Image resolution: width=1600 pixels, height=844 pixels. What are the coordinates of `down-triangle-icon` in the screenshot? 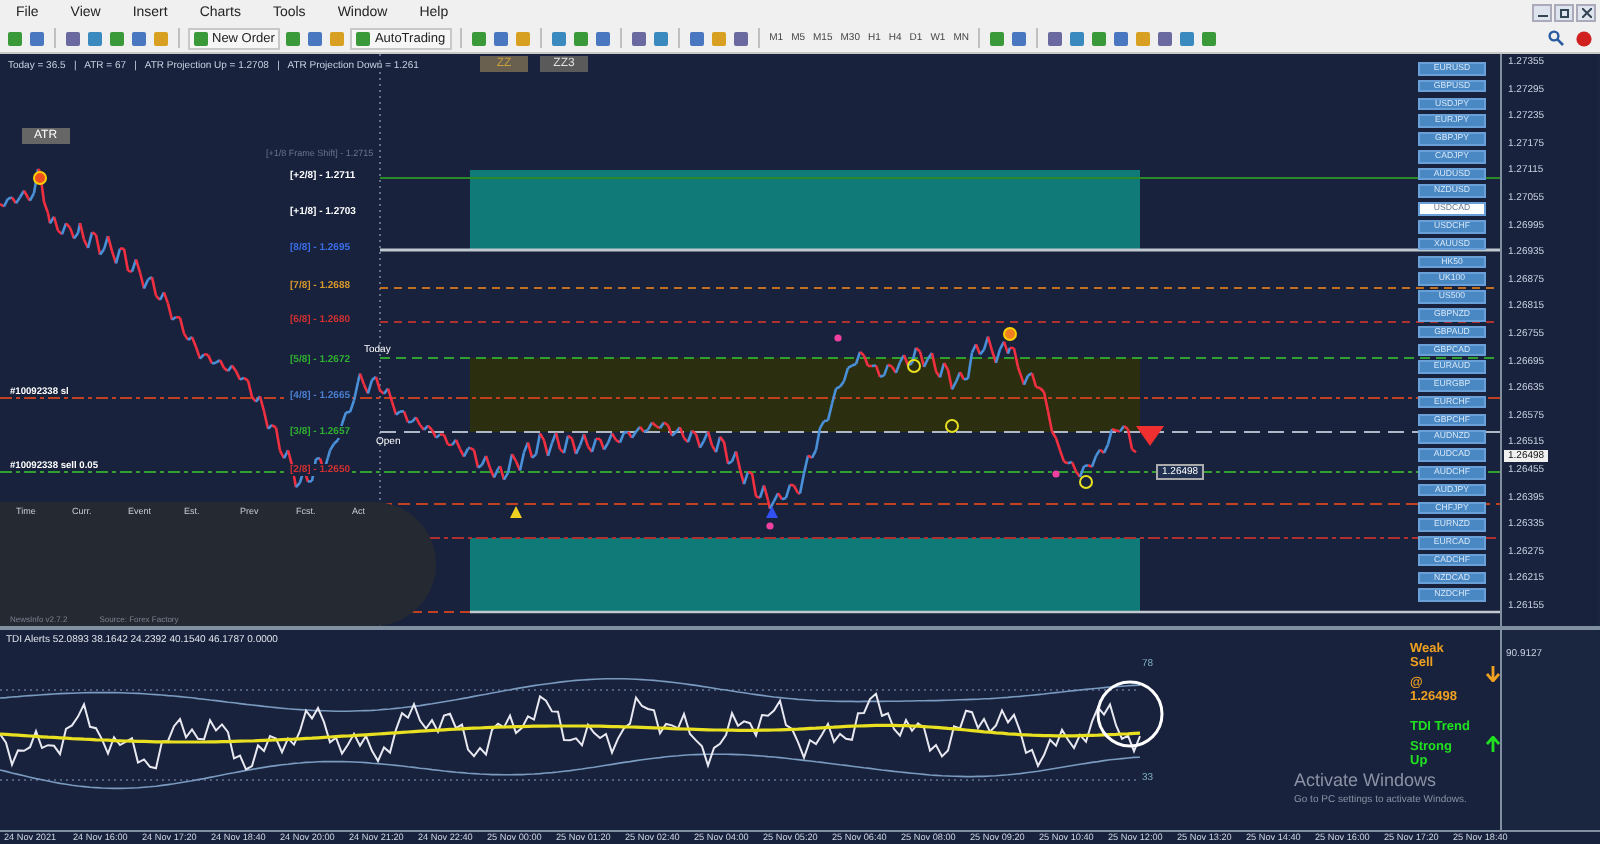 It's located at (1150, 436).